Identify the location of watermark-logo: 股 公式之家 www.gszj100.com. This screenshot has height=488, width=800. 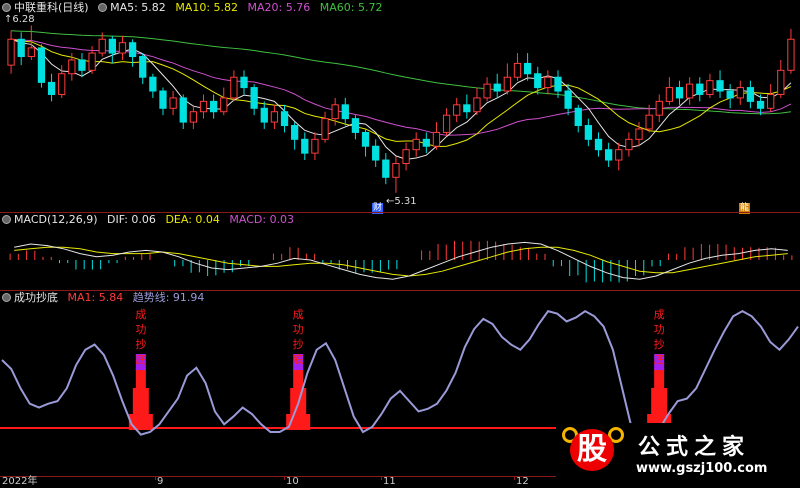
(678, 455).